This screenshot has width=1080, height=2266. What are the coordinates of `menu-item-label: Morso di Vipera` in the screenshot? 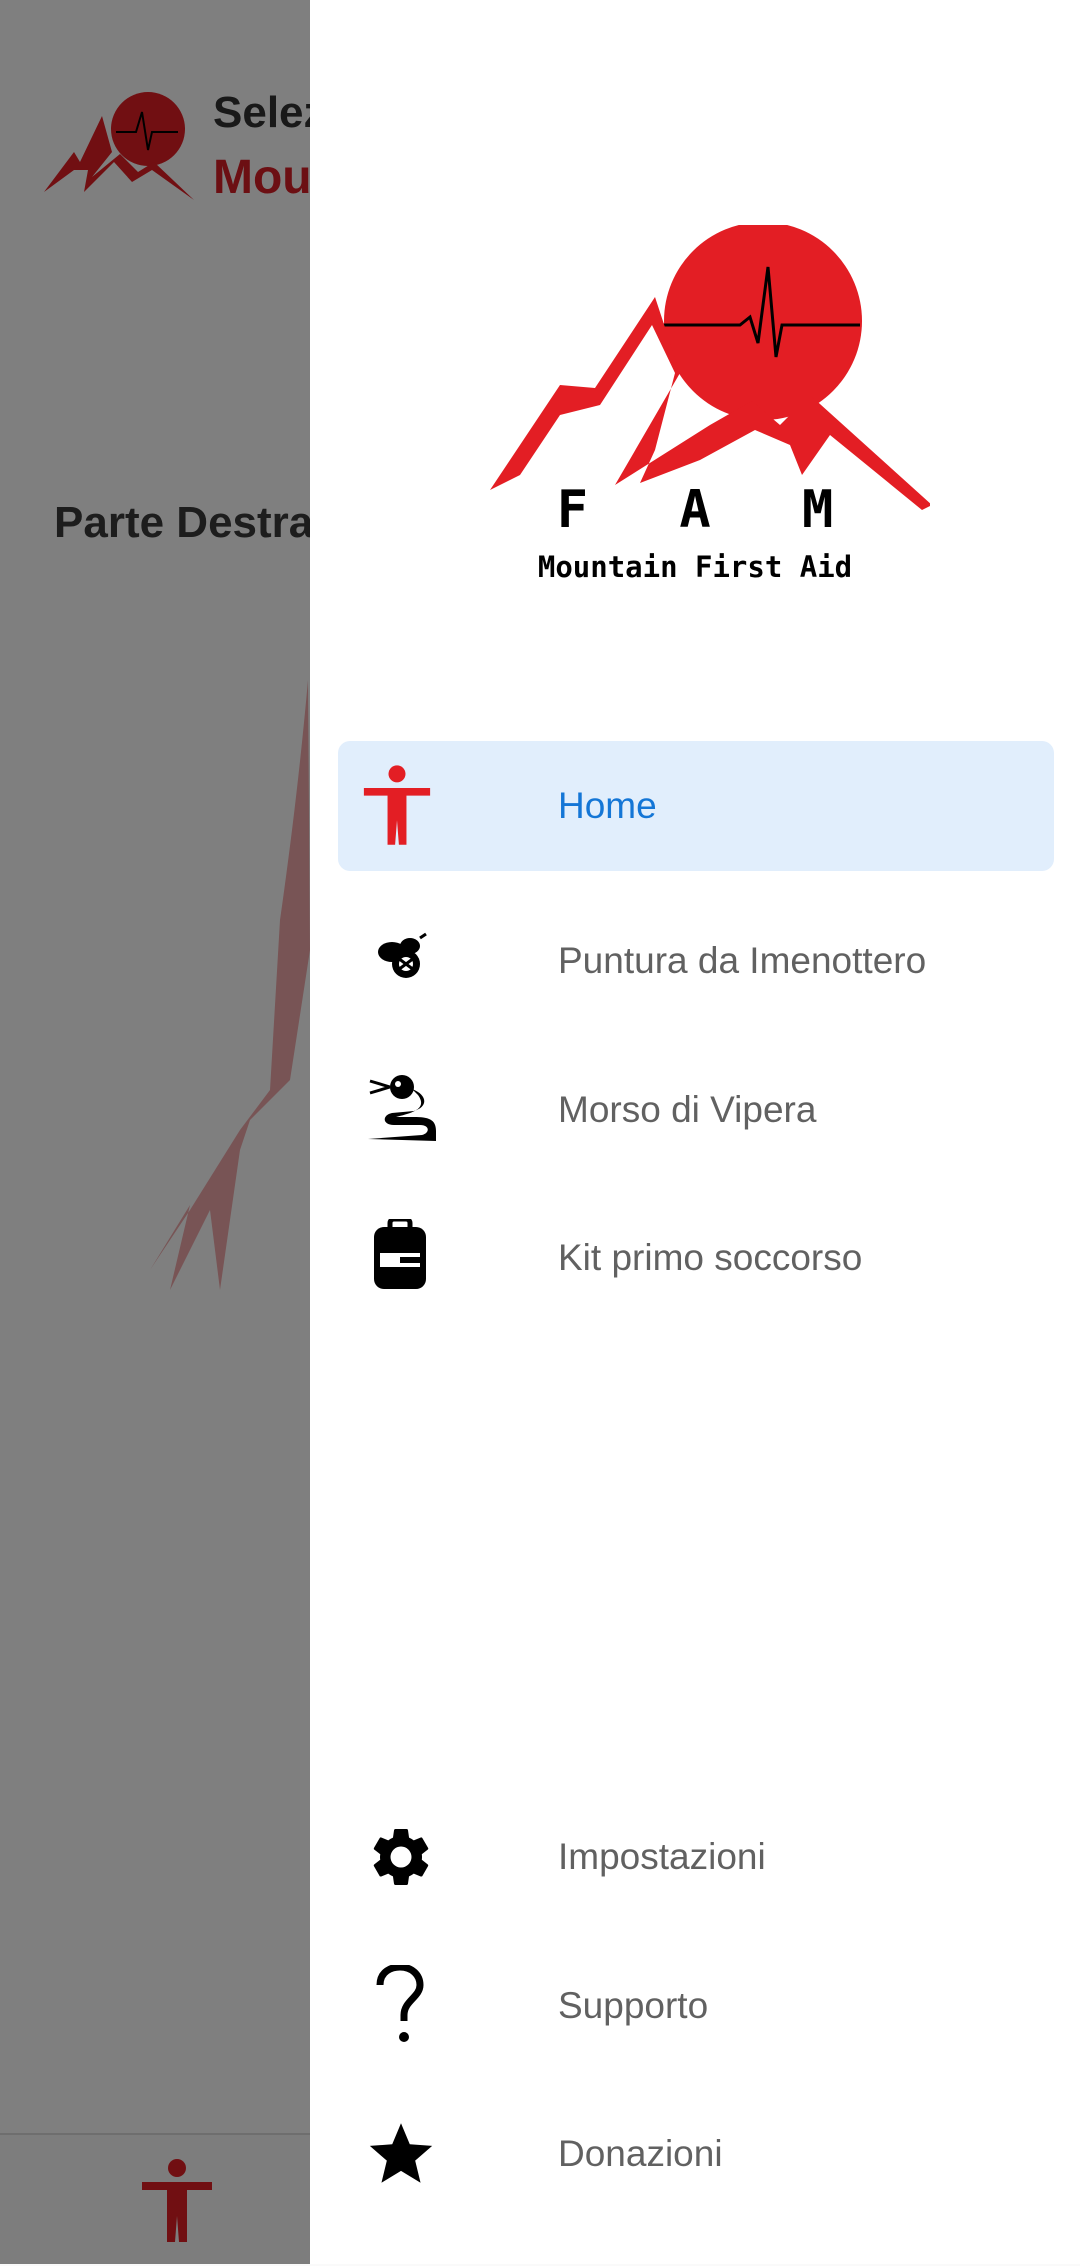 It's located at (687, 1109).